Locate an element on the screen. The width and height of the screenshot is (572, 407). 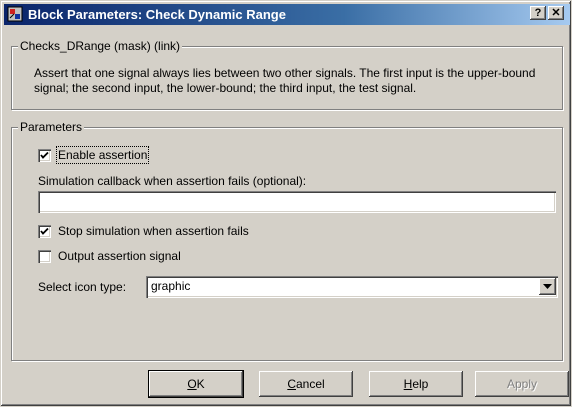
enable-assertion-checkbox is located at coordinates (44, 155).